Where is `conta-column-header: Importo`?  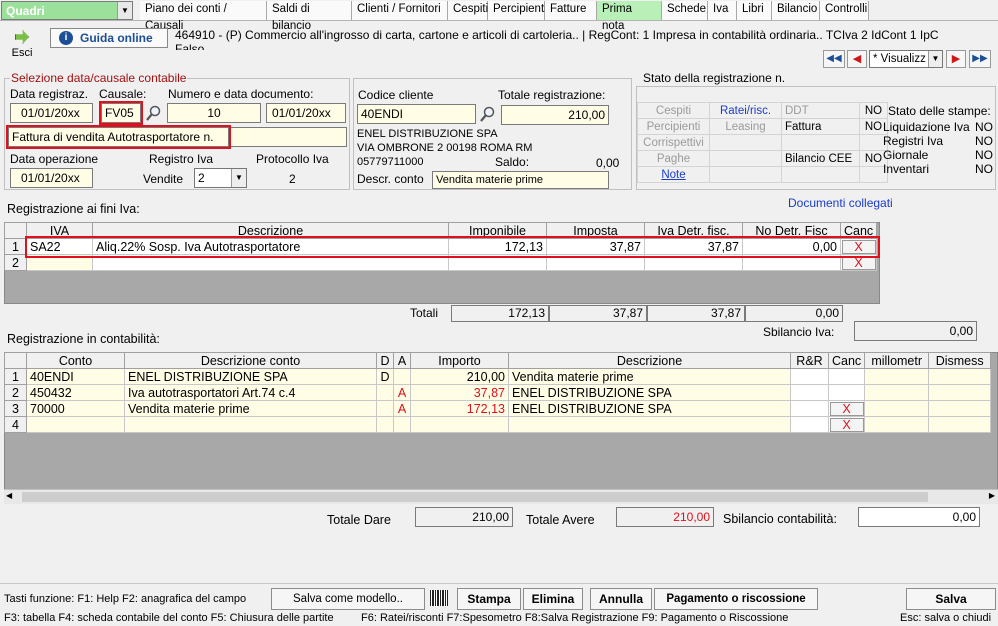
conta-column-header: Importo is located at coordinates (459, 360).